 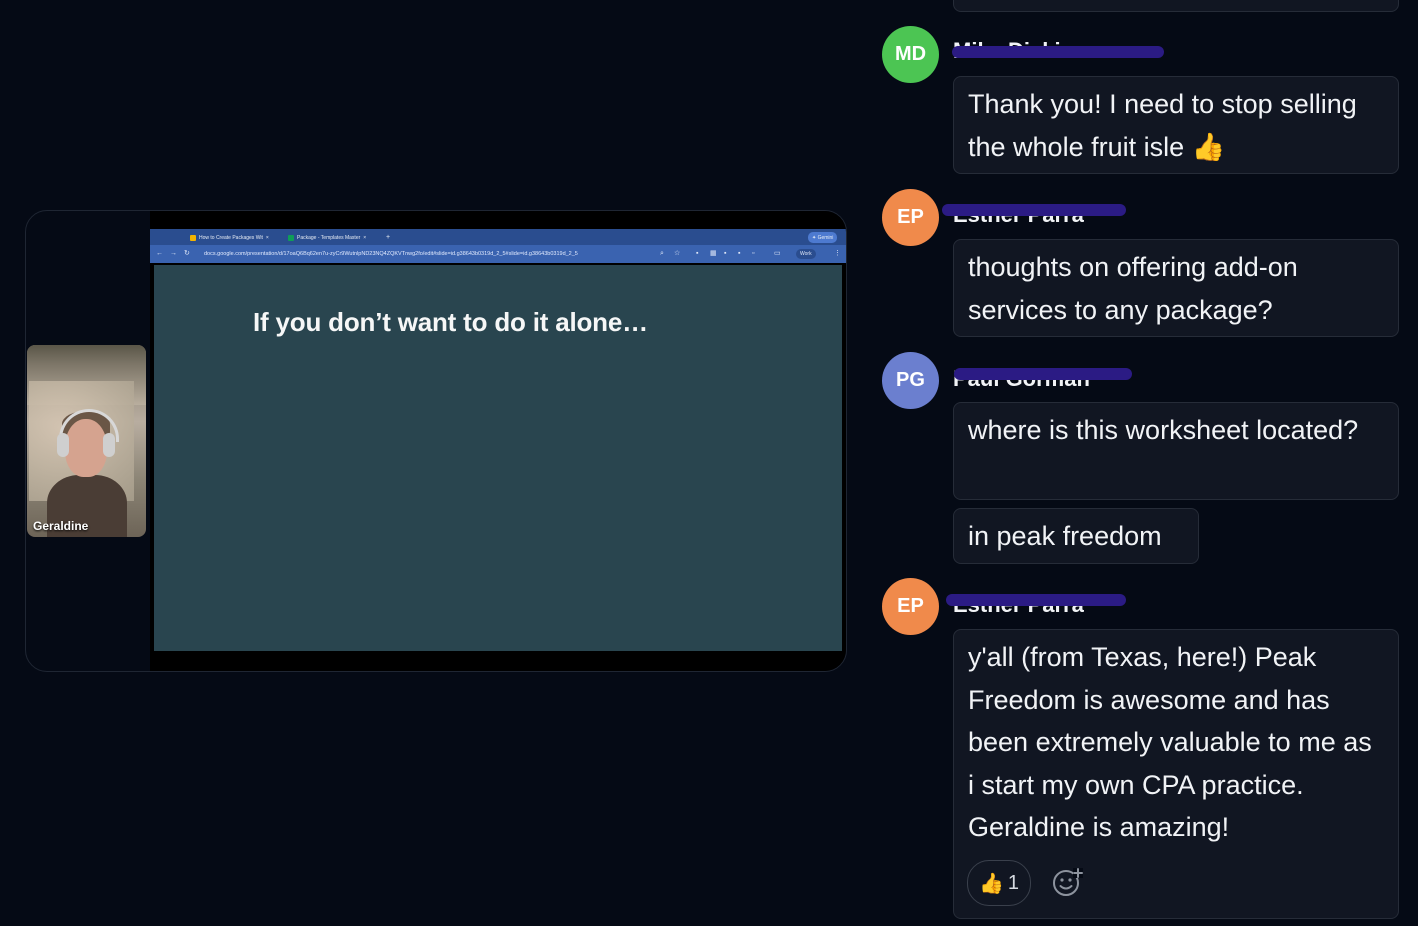 I want to click on sheets-icon, so click(x=291, y=237).